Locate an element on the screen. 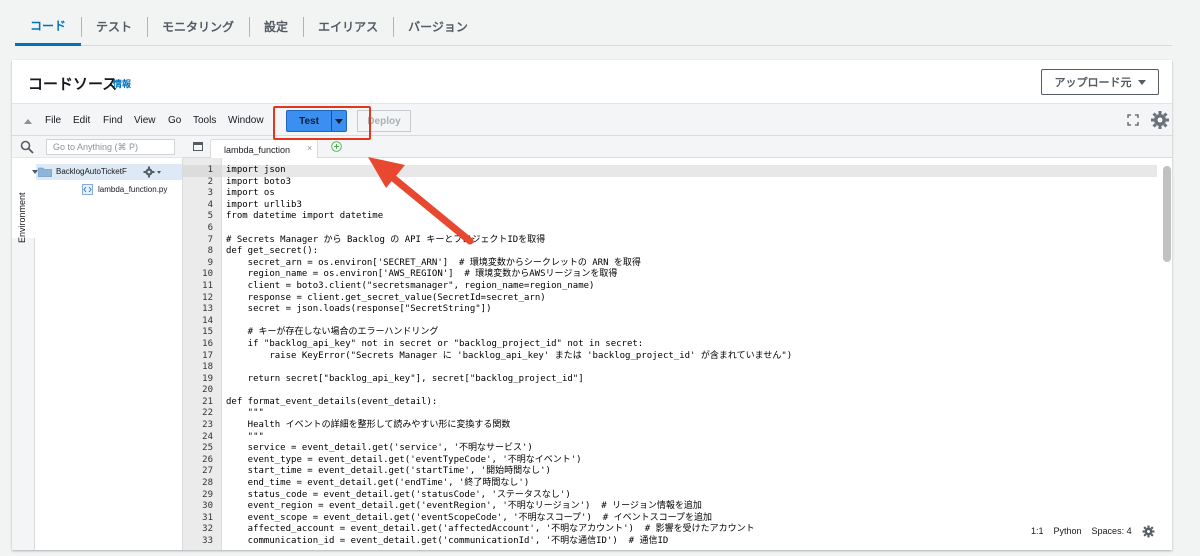 The image size is (1200, 556). search-icon is located at coordinates (27, 147).